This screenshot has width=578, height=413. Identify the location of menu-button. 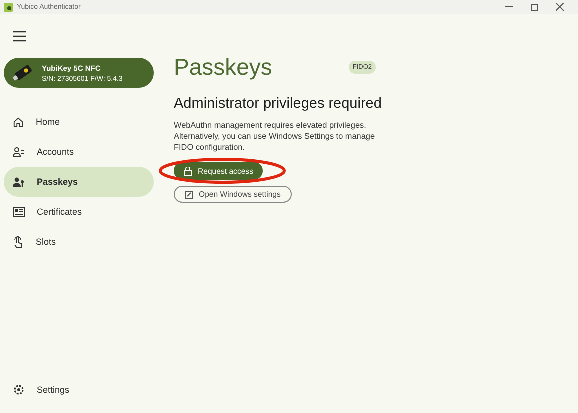
(19, 37).